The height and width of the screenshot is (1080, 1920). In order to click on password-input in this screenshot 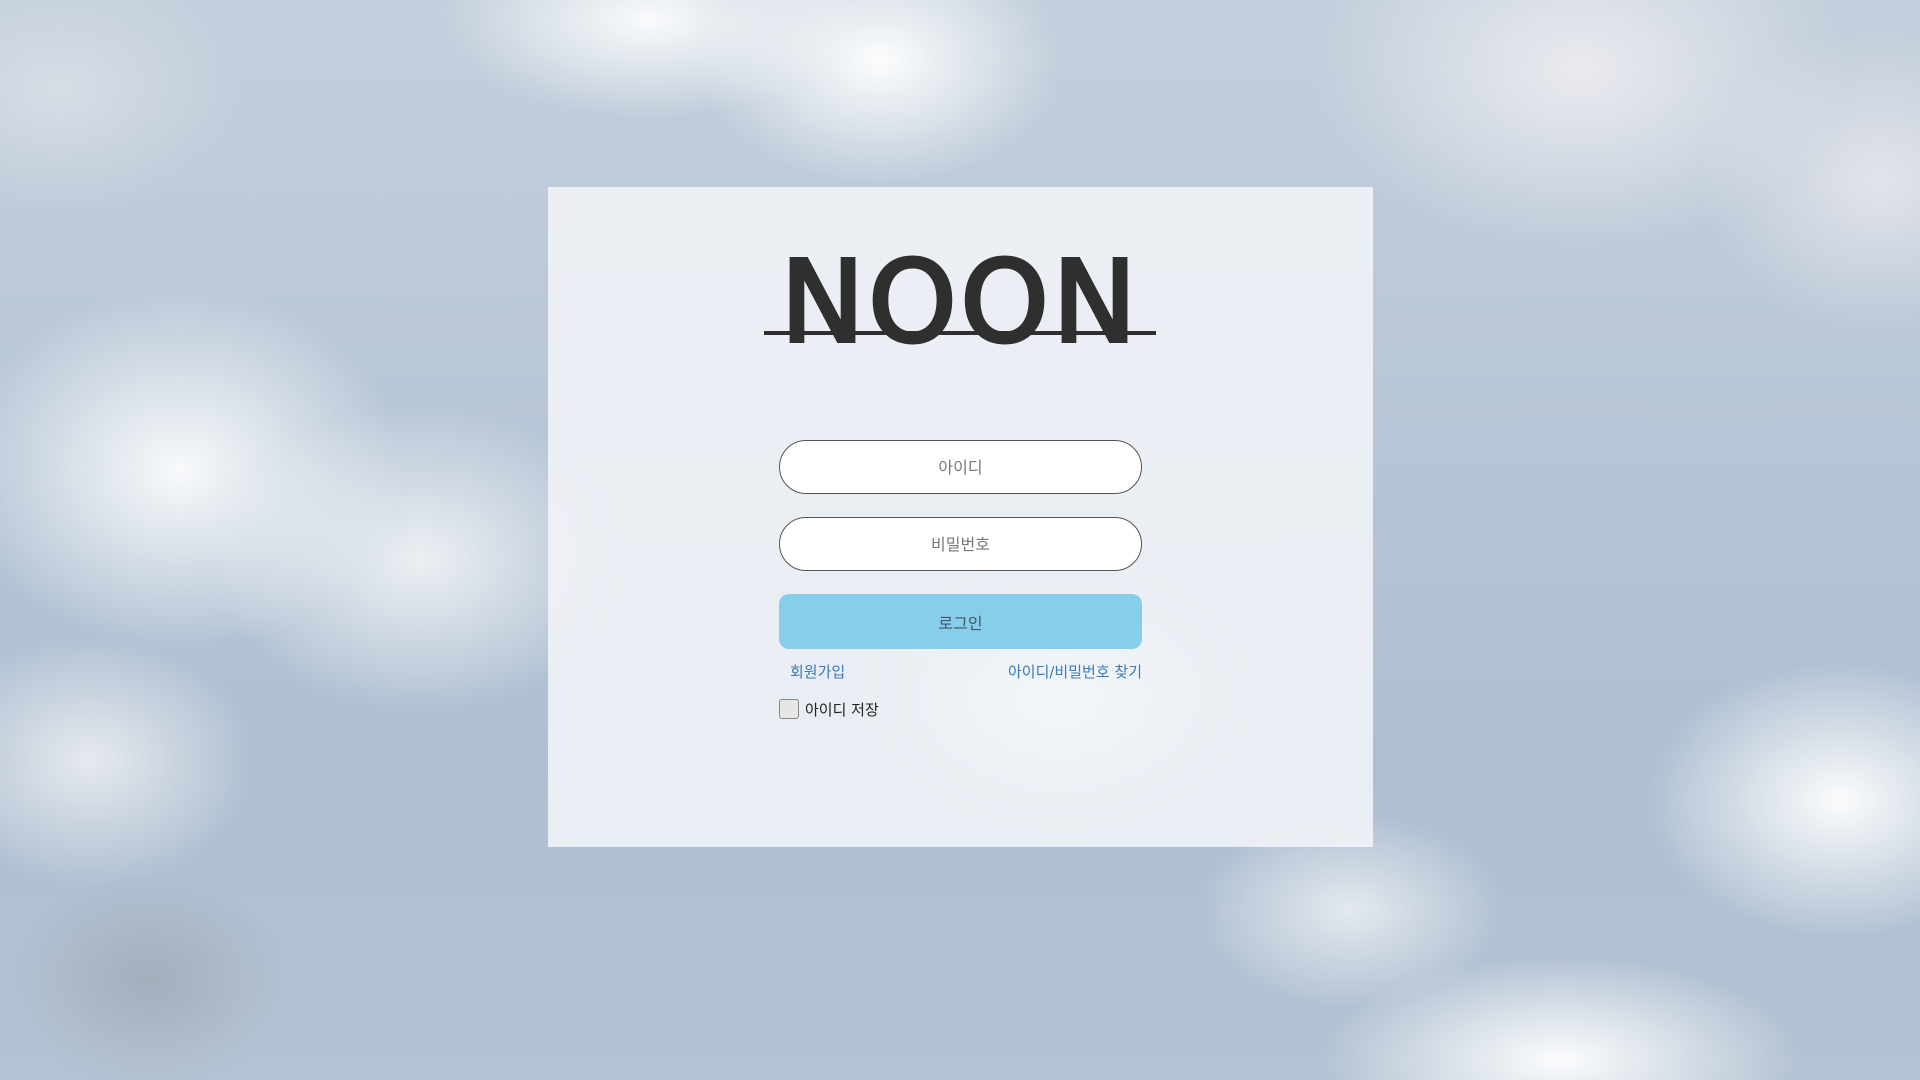, I will do `click(960, 544)`.